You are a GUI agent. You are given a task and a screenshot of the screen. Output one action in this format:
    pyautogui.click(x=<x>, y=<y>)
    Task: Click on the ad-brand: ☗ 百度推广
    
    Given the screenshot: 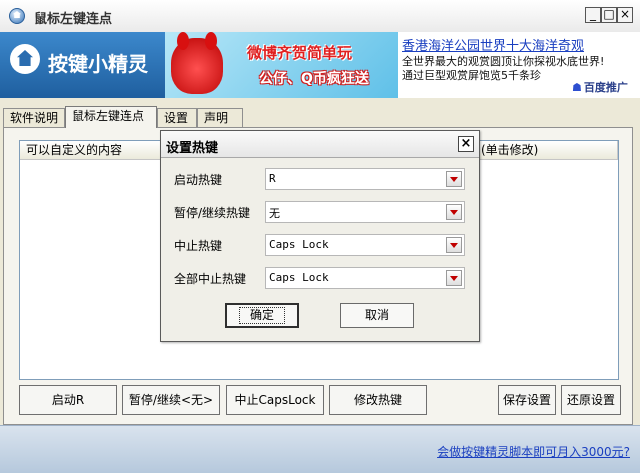 What is the action you would take?
    pyautogui.click(x=600, y=87)
    